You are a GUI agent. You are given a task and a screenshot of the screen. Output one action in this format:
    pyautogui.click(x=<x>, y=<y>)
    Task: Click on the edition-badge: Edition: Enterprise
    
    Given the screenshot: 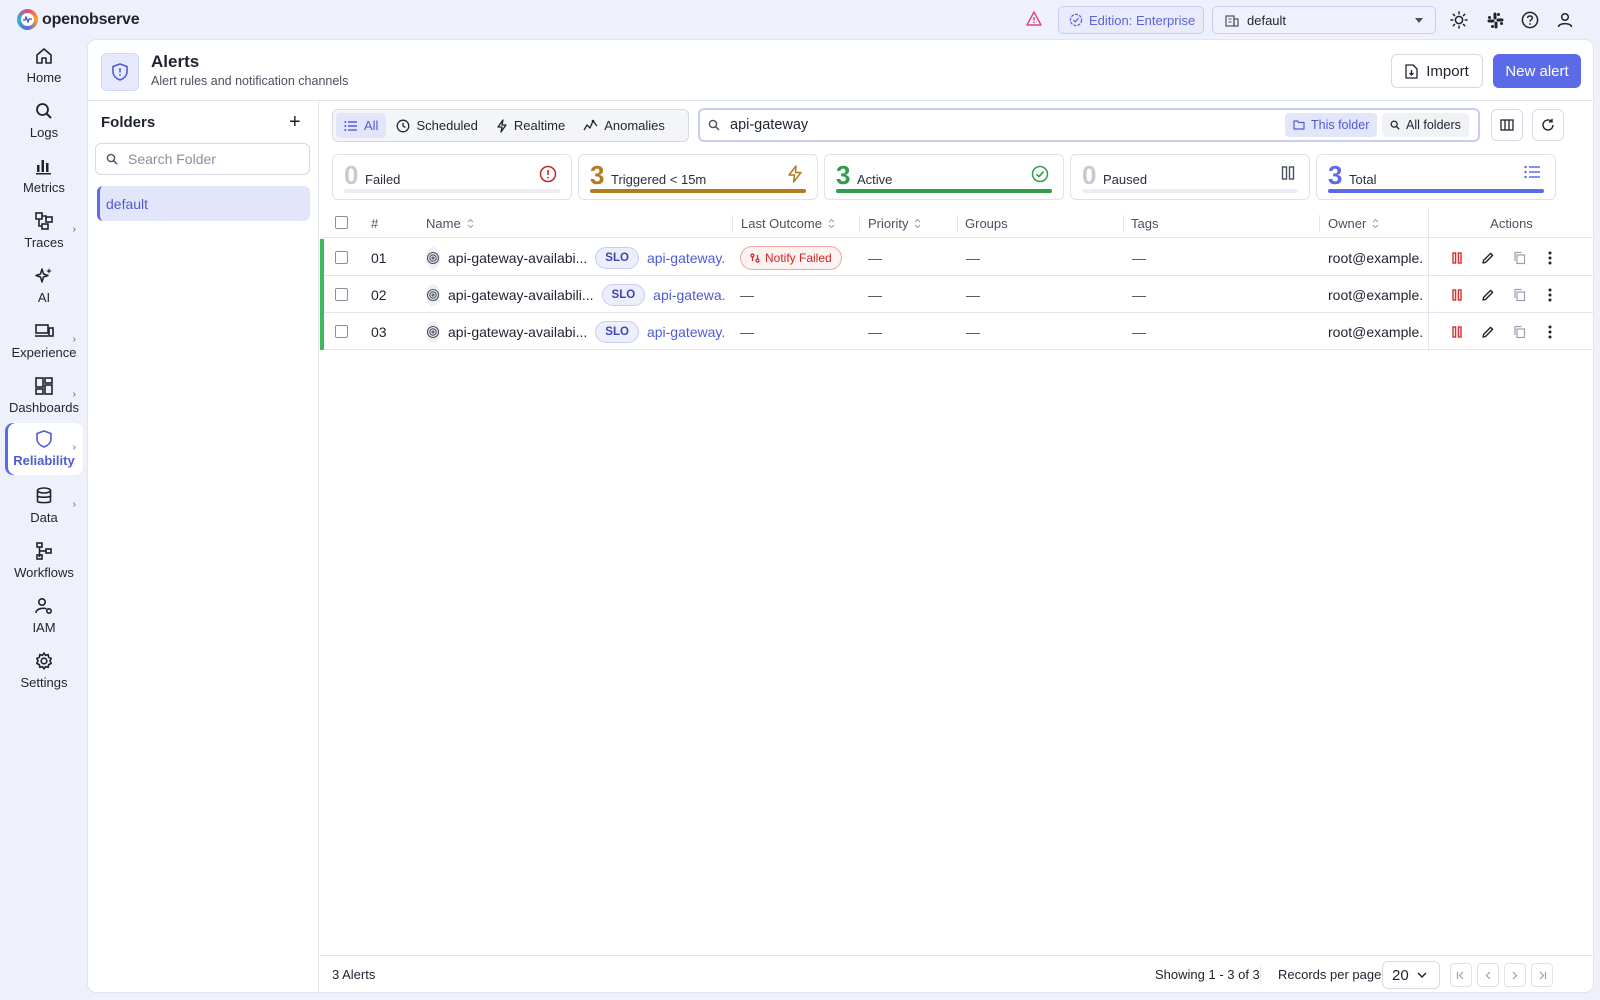 What is the action you would take?
    pyautogui.click(x=1131, y=20)
    